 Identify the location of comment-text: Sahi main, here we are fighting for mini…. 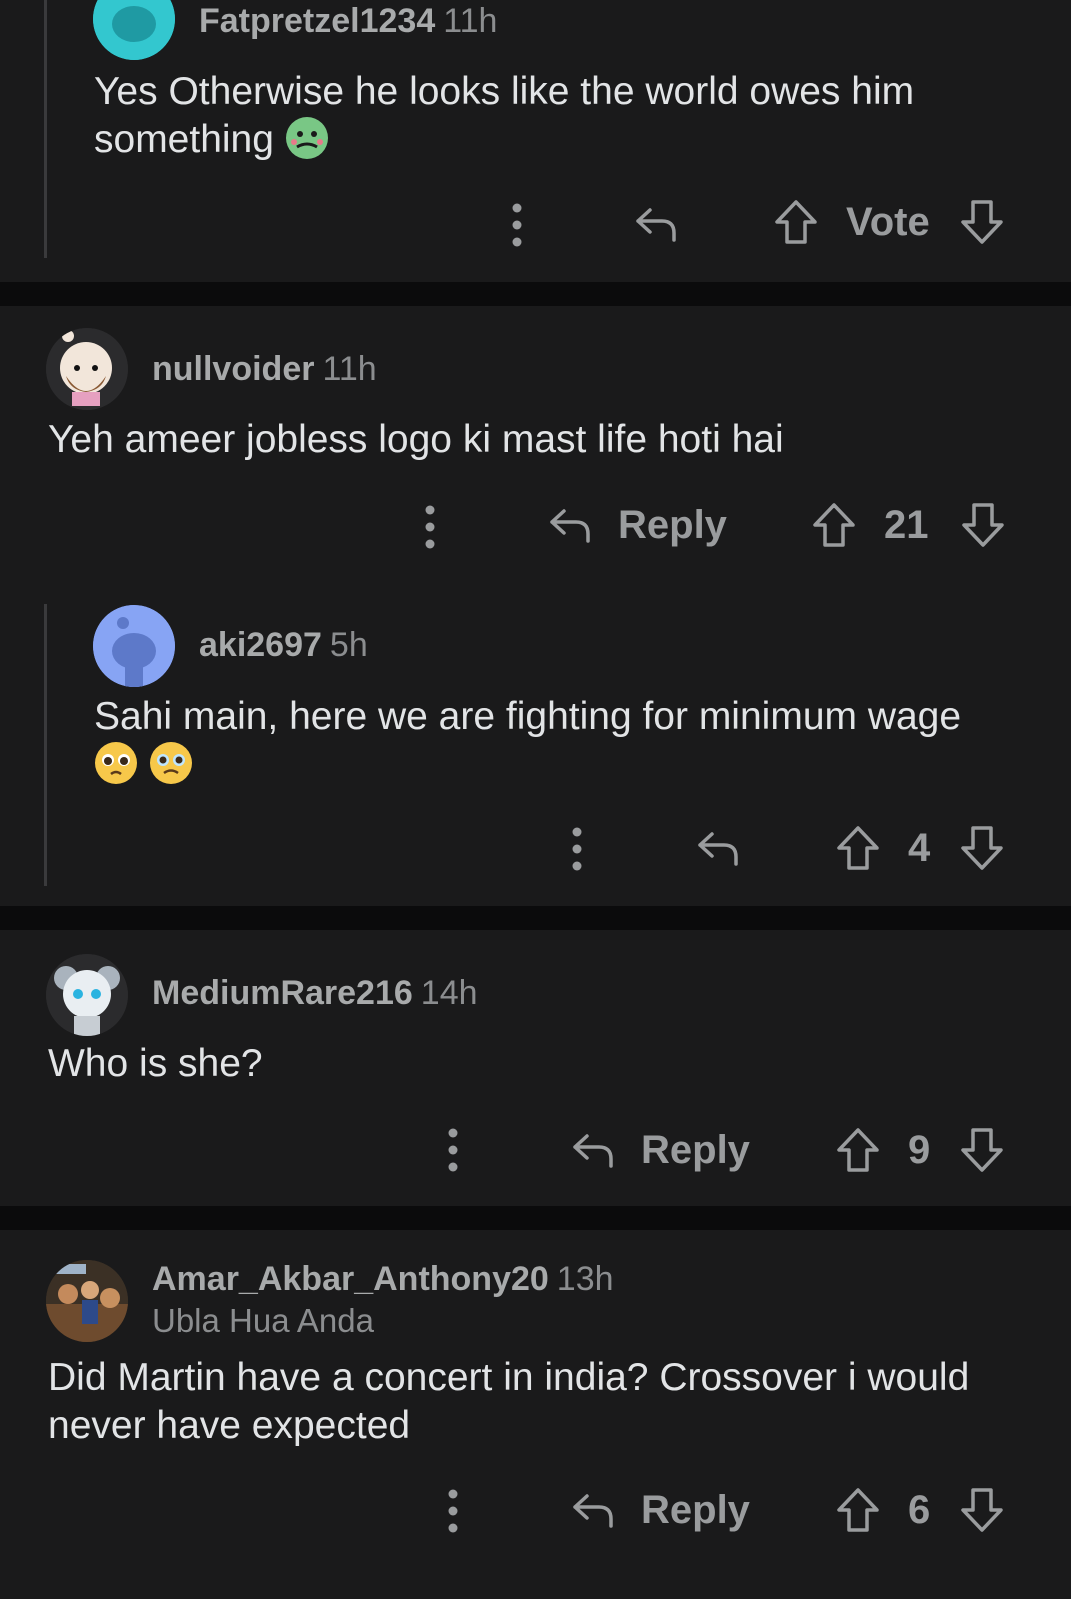
(528, 716).